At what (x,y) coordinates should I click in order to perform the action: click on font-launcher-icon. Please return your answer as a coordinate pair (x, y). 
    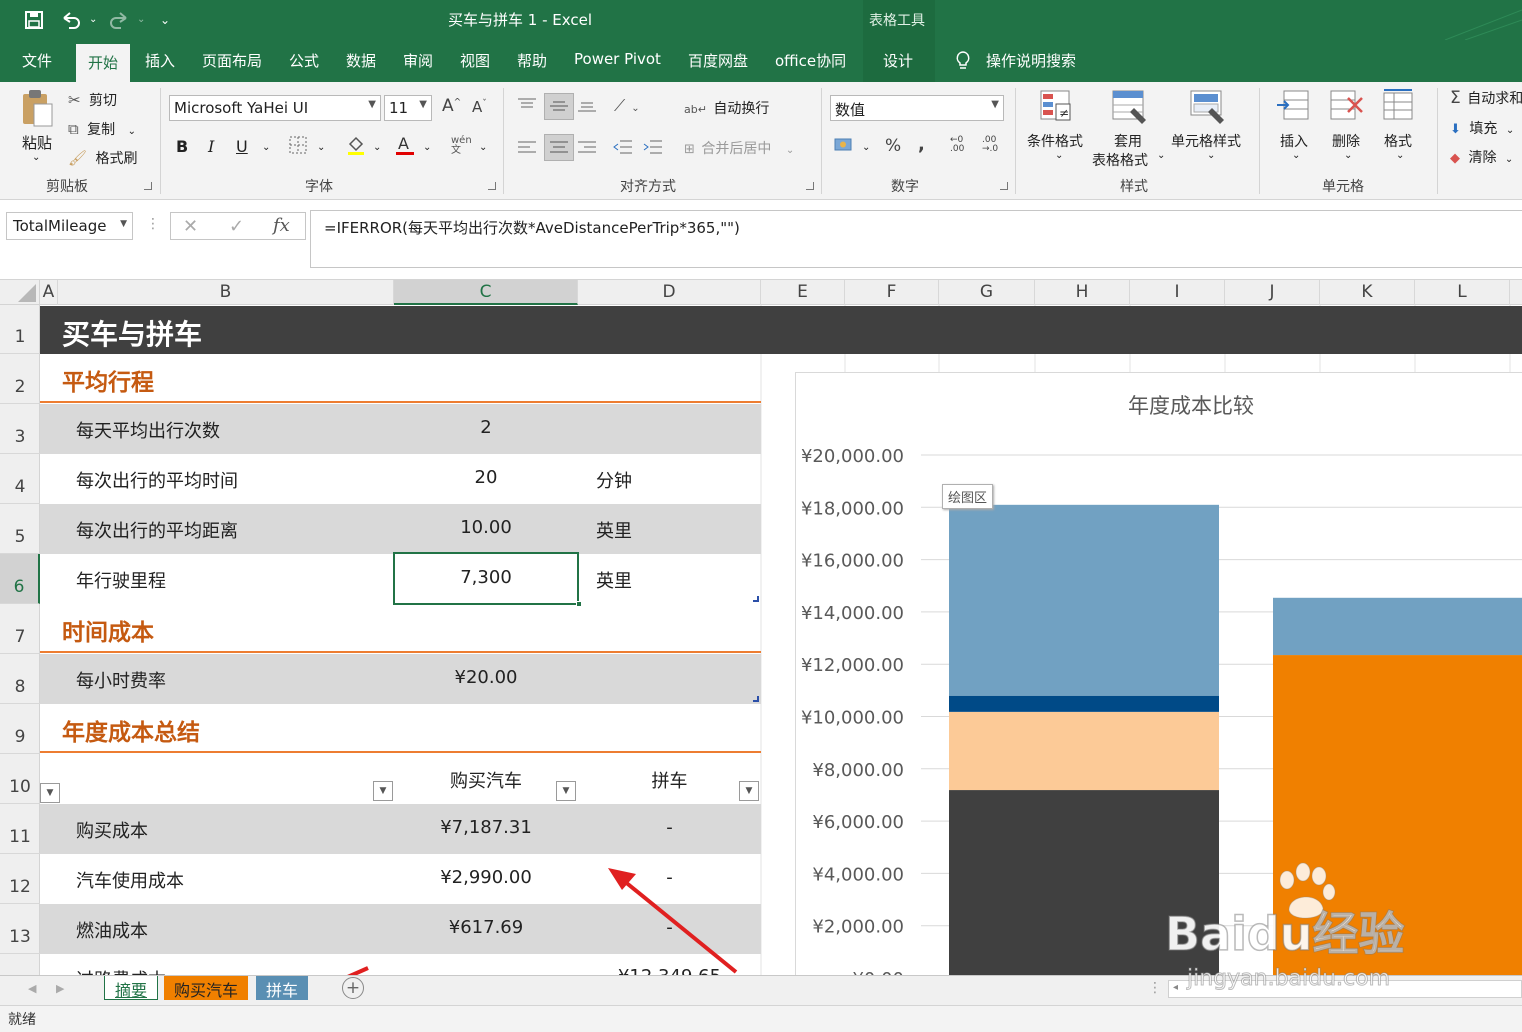
    Looking at the image, I should click on (492, 186).